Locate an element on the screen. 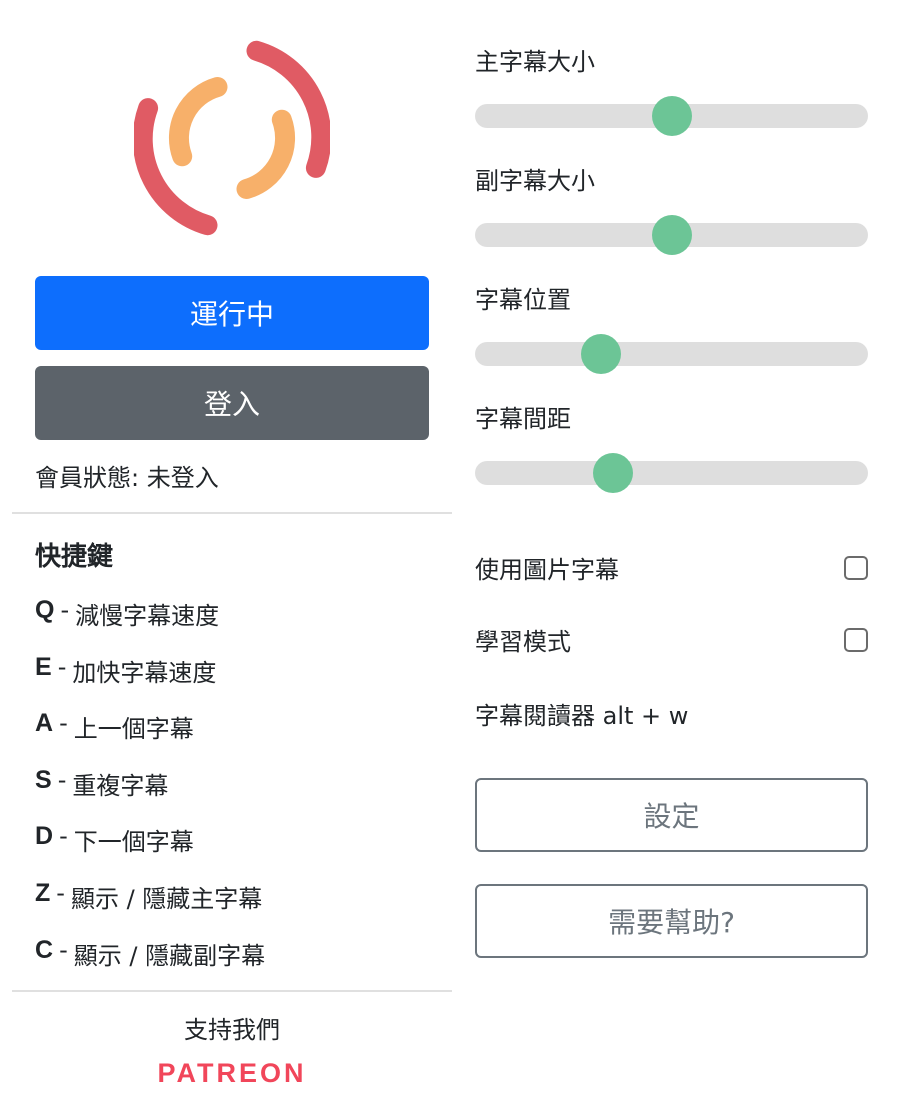 The height and width of the screenshot is (1105, 900). shortcut-desc: 顯示 / 隱藏主字幕 is located at coordinates (166, 898).